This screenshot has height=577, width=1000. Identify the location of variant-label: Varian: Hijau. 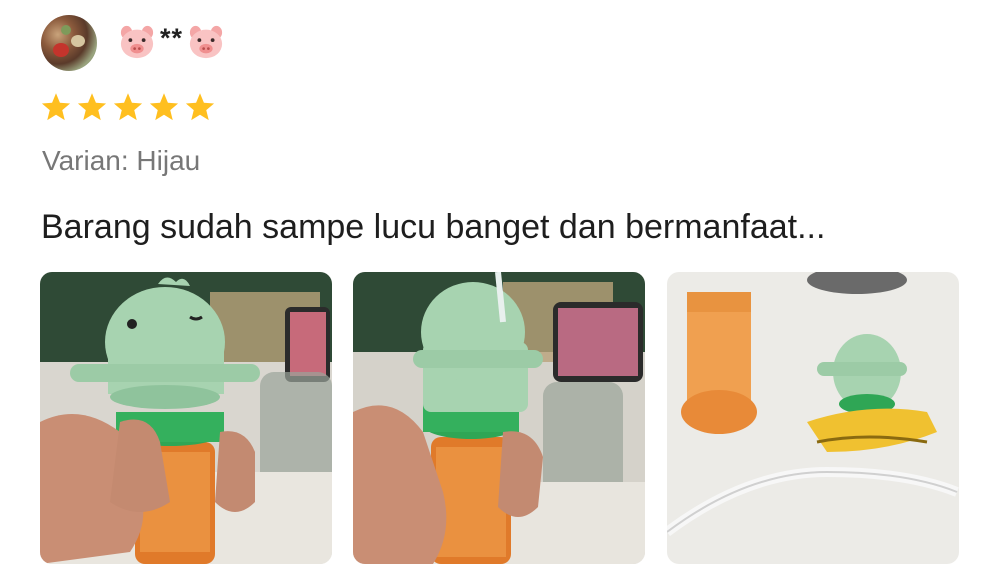
(121, 160).